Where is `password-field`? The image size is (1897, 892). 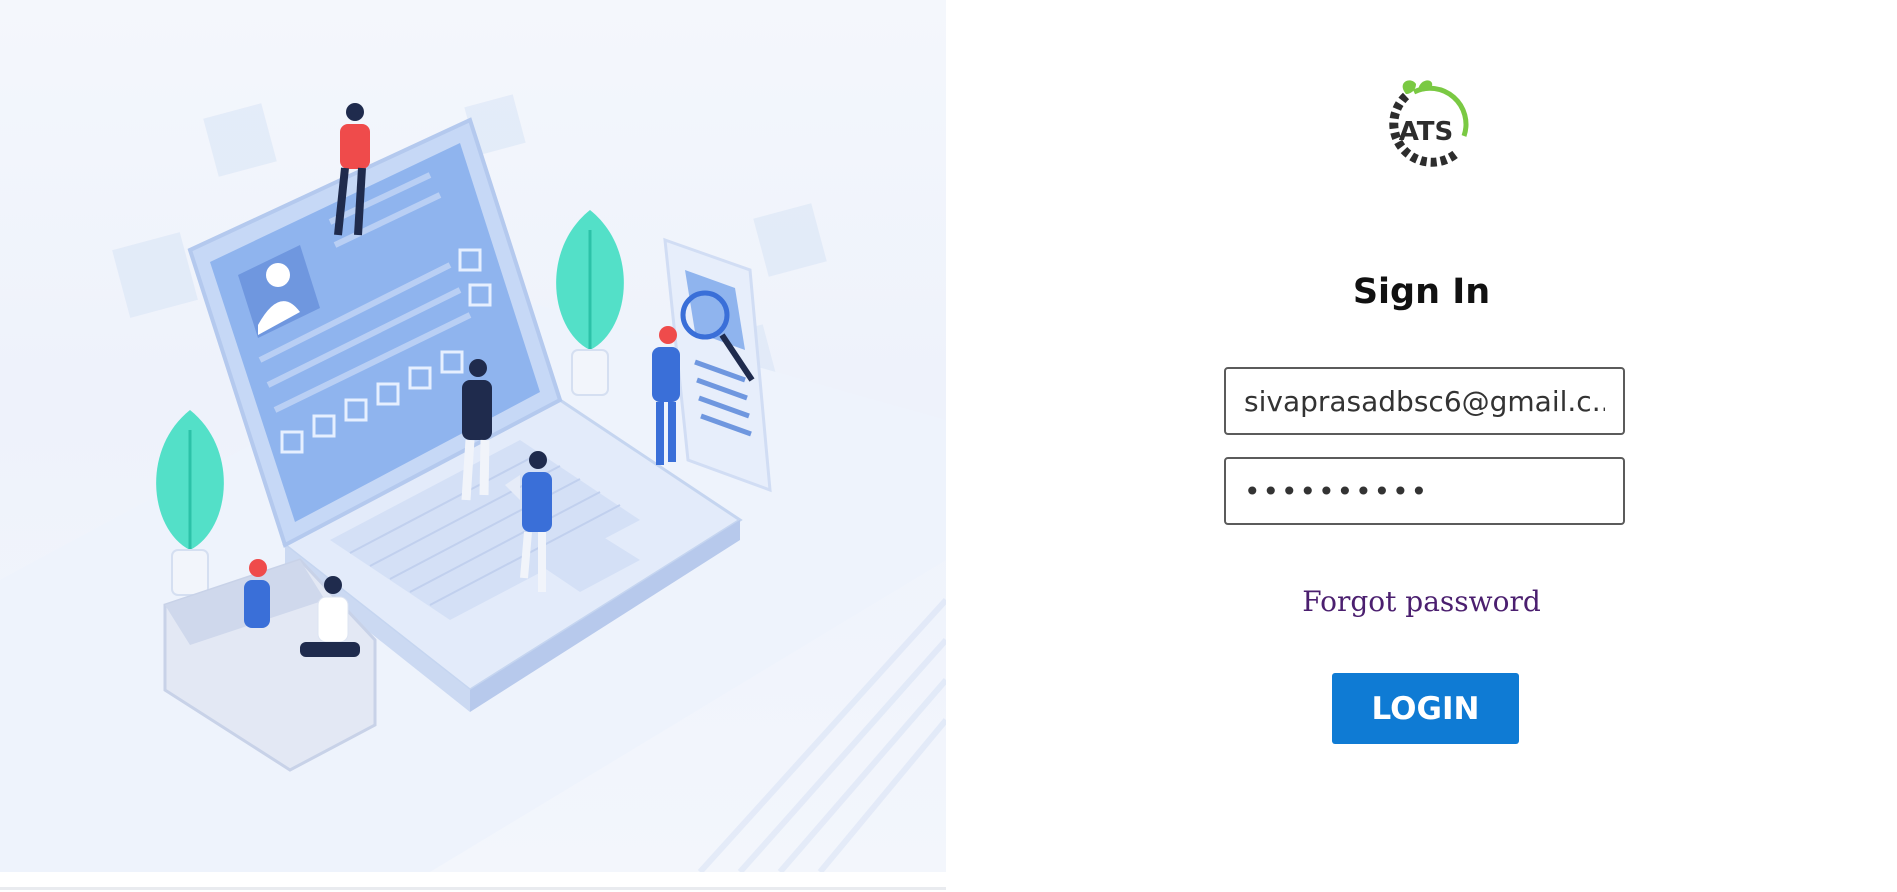
password-field is located at coordinates (1424, 491).